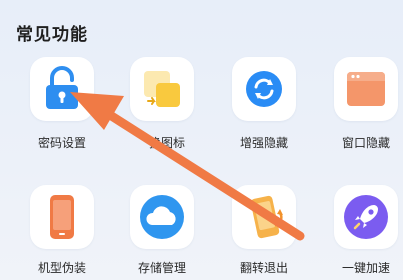 The image size is (403, 280). I want to click on feature-change-icon, so click(162, 89).